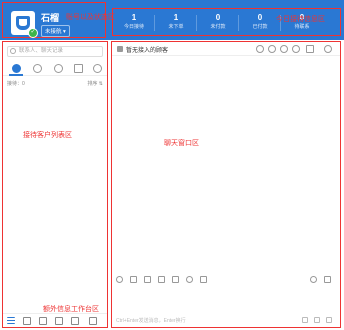 The height and width of the screenshot is (330, 344). I want to click on emoji-icon, so click(119, 279).